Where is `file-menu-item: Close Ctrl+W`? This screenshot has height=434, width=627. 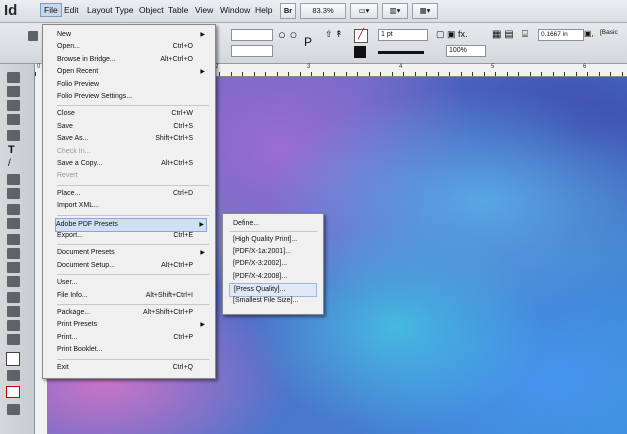 file-menu-item: Close Ctrl+W is located at coordinates (132, 114).